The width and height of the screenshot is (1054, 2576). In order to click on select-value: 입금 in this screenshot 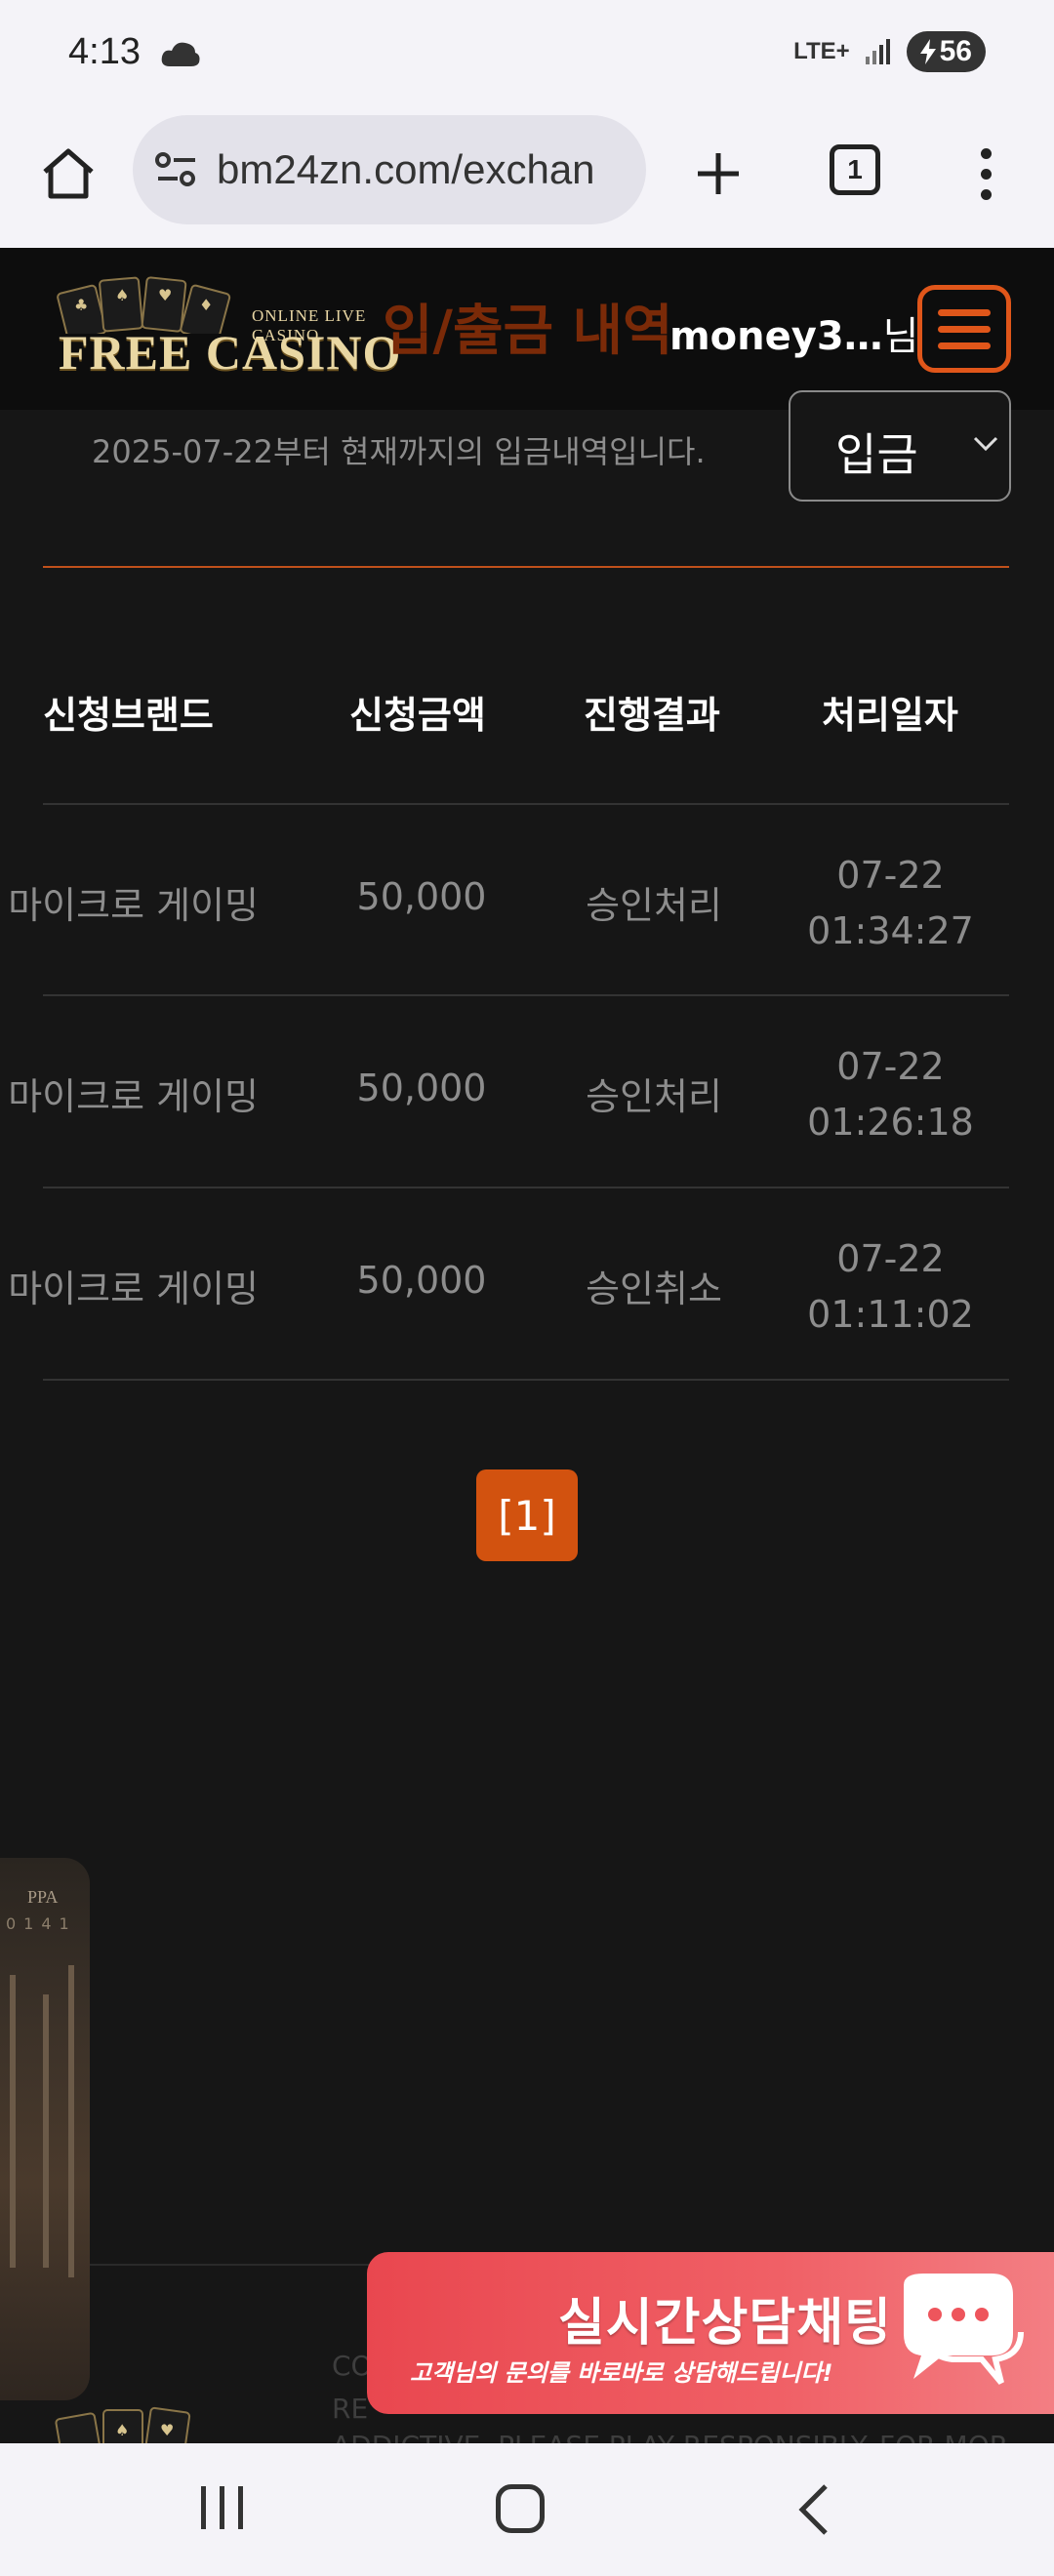, I will do `click(876, 454)`.